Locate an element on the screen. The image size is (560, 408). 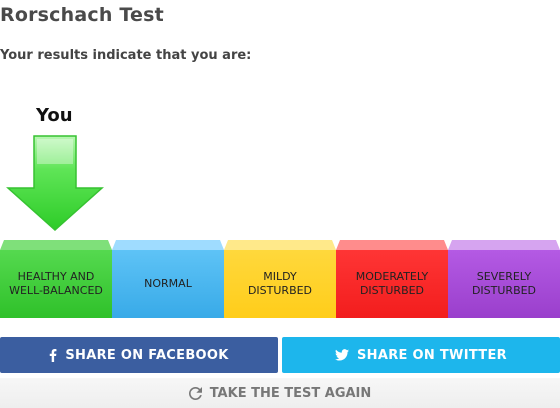
you-indicator-label: You is located at coordinates (54, 115).